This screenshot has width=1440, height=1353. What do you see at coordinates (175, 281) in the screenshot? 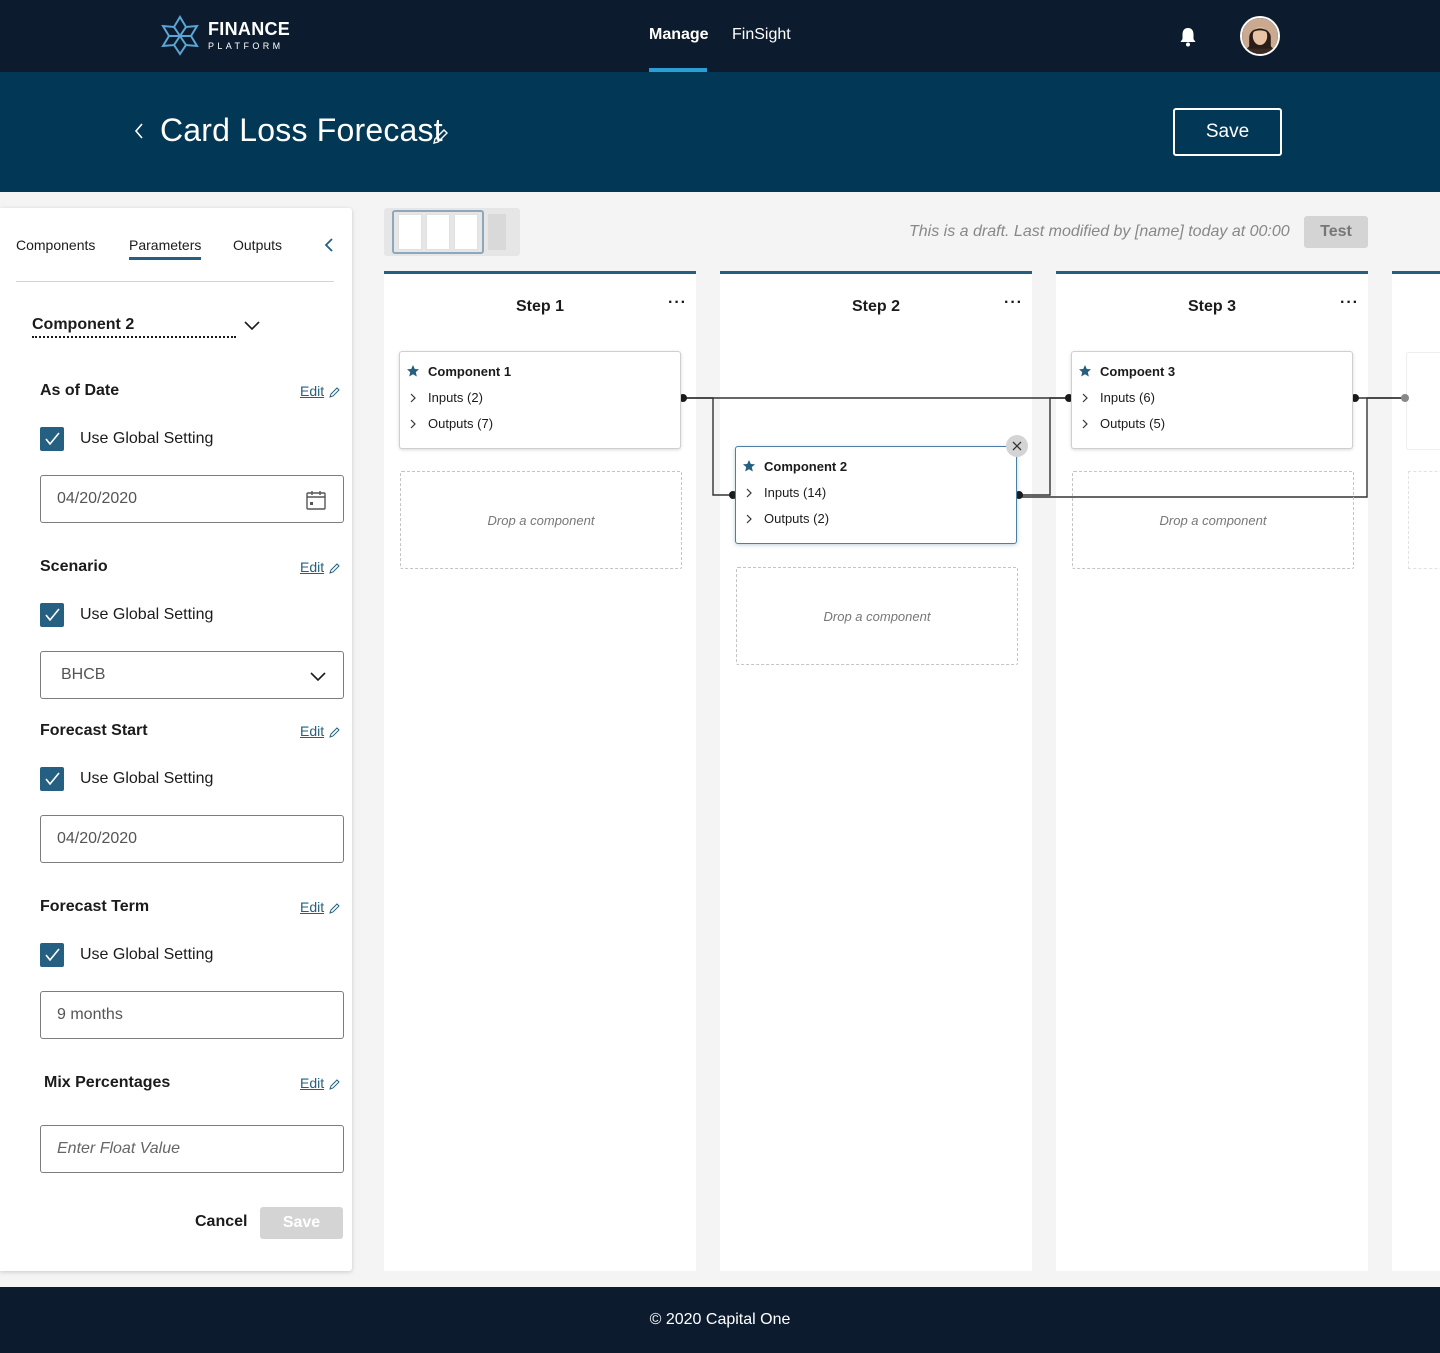
I see `panel-divider` at bounding box center [175, 281].